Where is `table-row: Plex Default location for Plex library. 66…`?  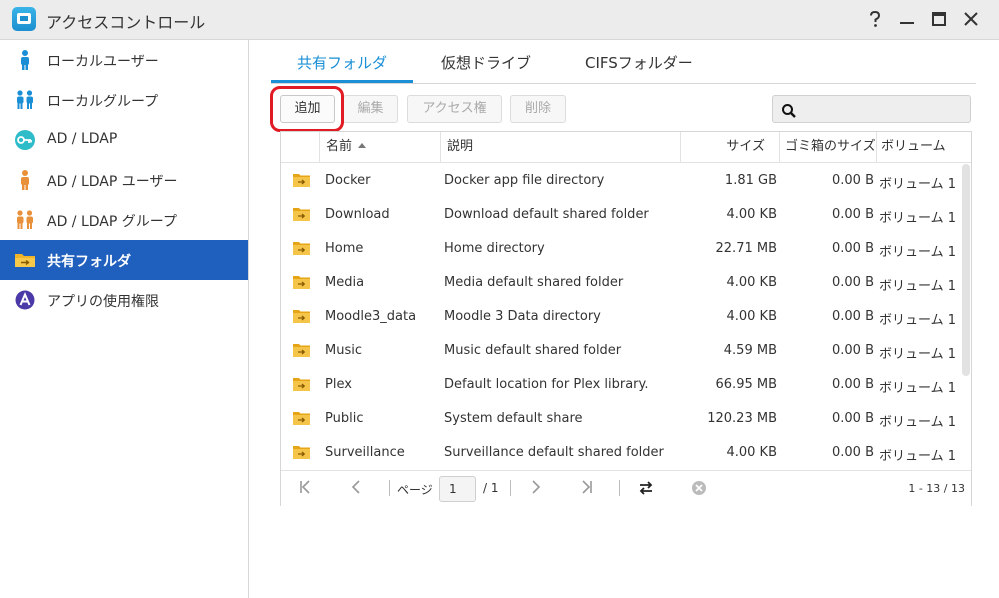
table-row: Plex Default location for Plex library. 66… is located at coordinates (622, 384).